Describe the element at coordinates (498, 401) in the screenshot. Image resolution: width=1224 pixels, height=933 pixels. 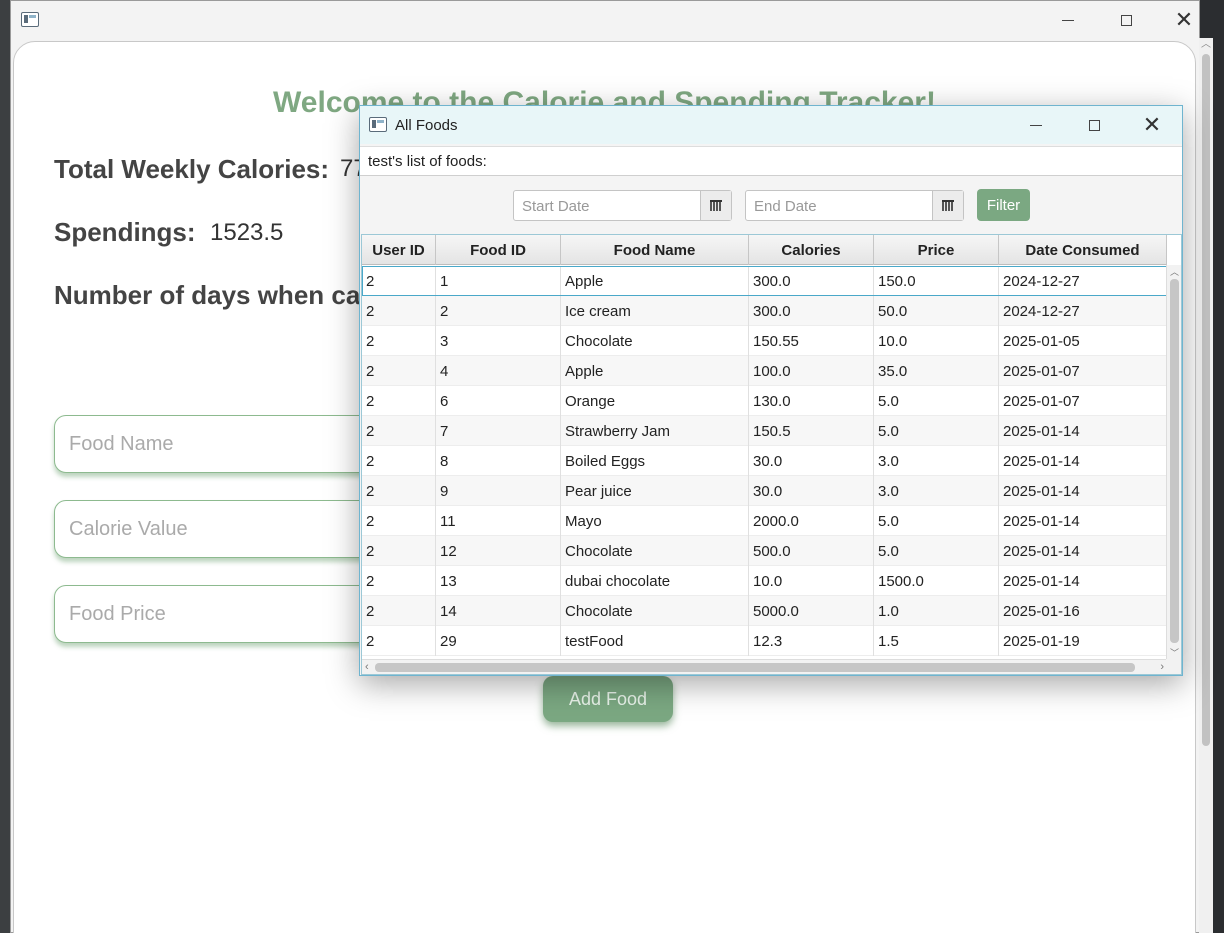
I see `cell-food-id: 6` at that location.